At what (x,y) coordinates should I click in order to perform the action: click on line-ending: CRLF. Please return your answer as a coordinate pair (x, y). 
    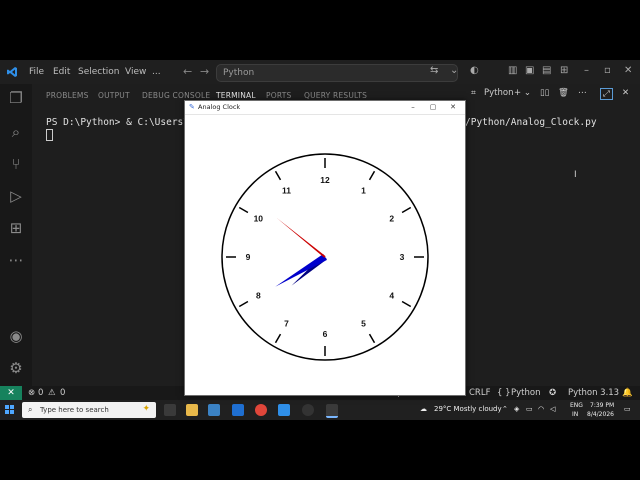
    Looking at the image, I should click on (479, 393).